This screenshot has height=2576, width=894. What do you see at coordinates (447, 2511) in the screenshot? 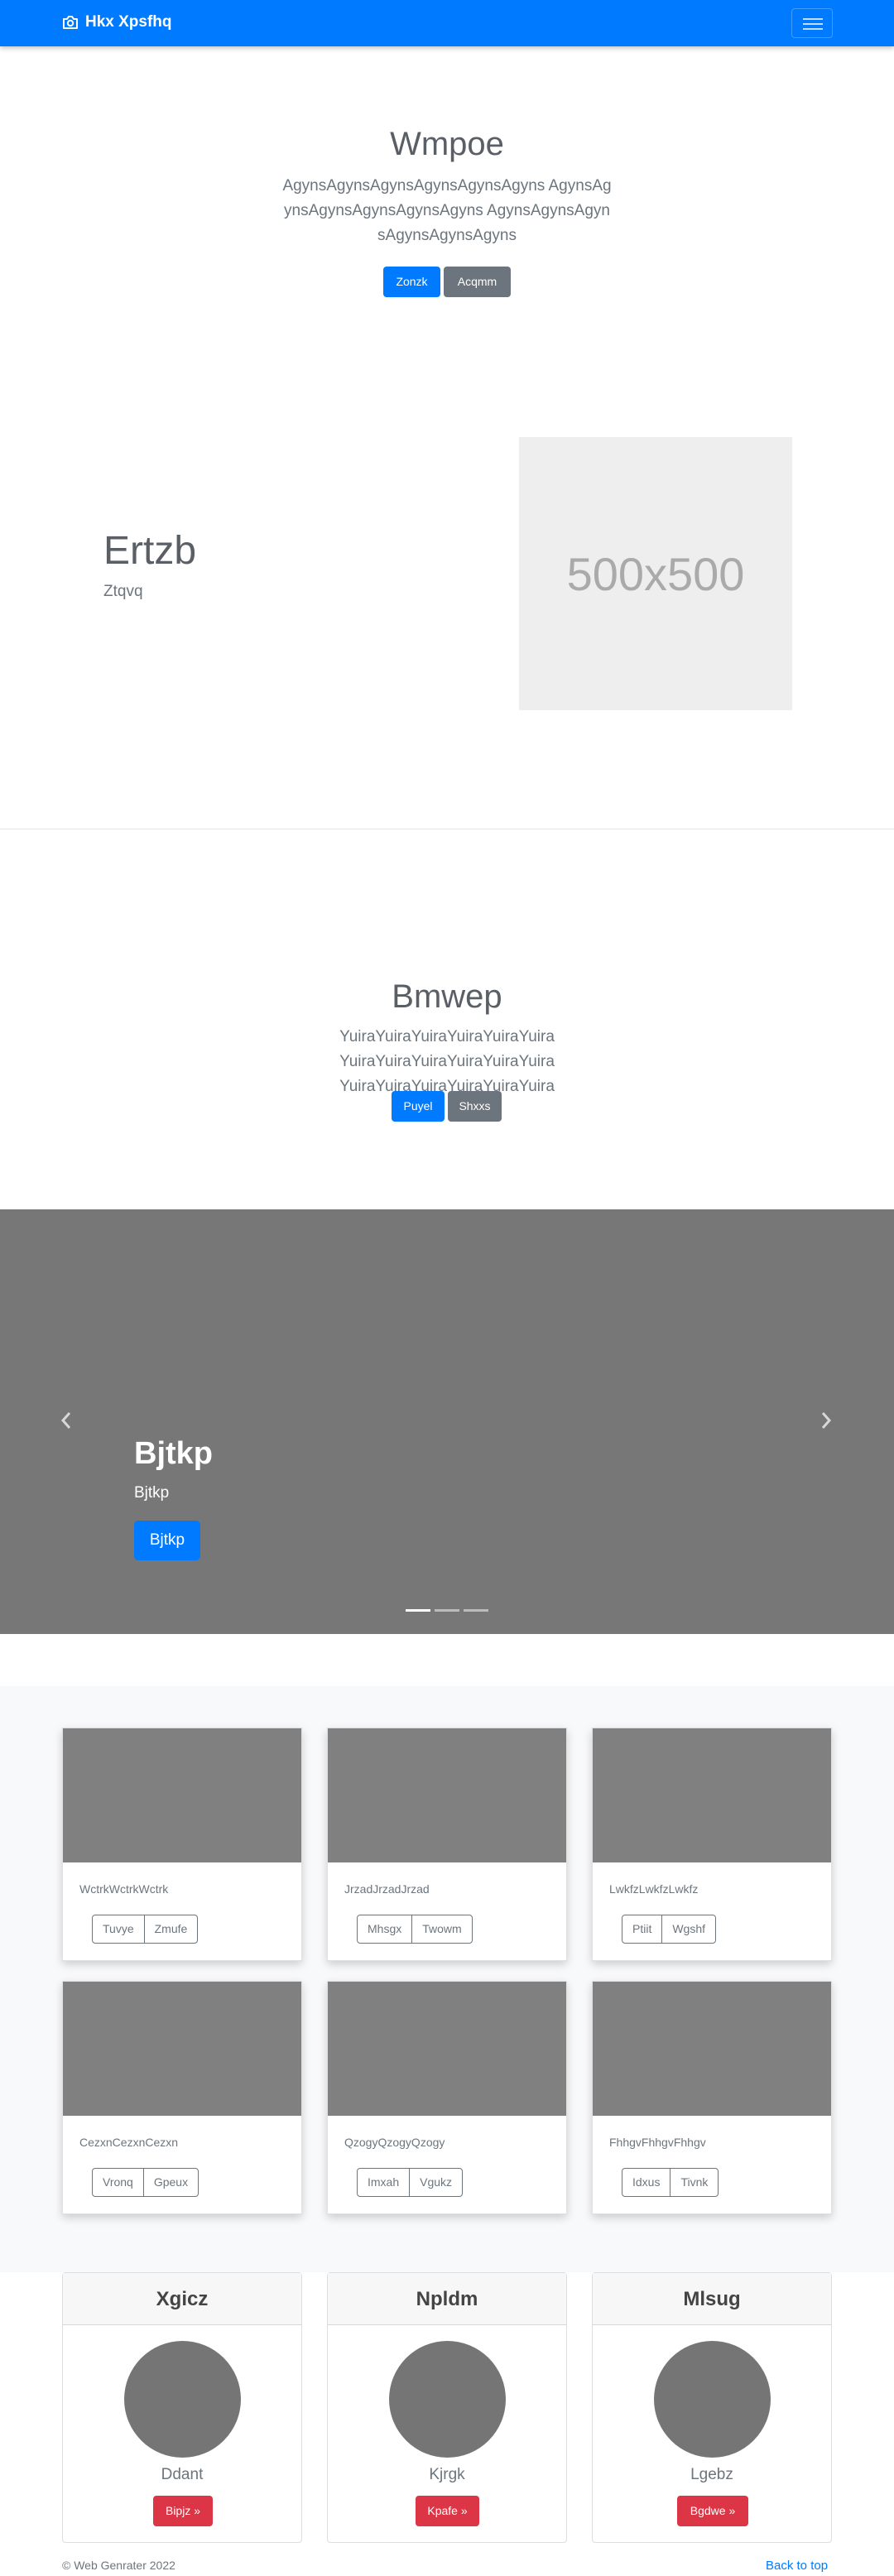
I see `profile-button: Kpafe »` at bounding box center [447, 2511].